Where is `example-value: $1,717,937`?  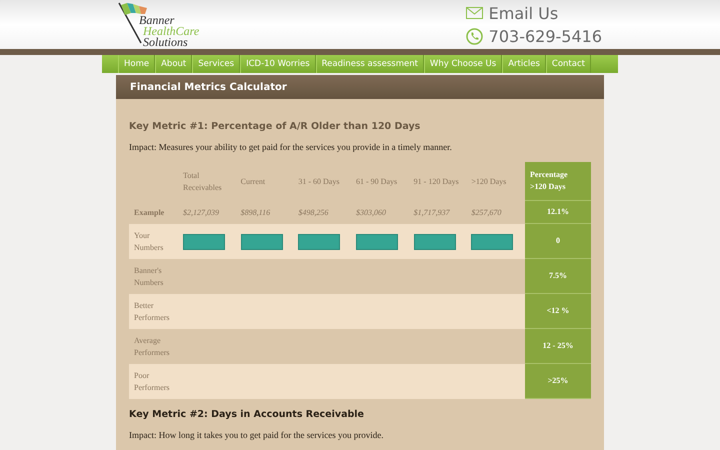 example-value: $1,717,937 is located at coordinates (432, 212).